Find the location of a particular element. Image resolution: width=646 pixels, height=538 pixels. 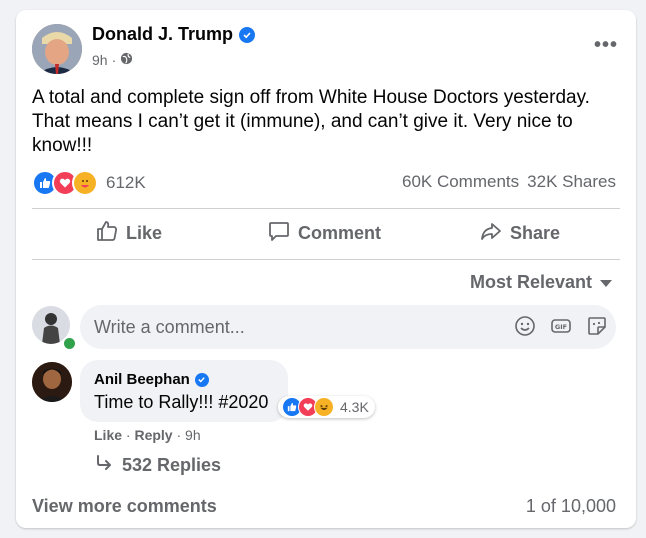

replies-label: 532 Replies is located at coordinates (172, 465).